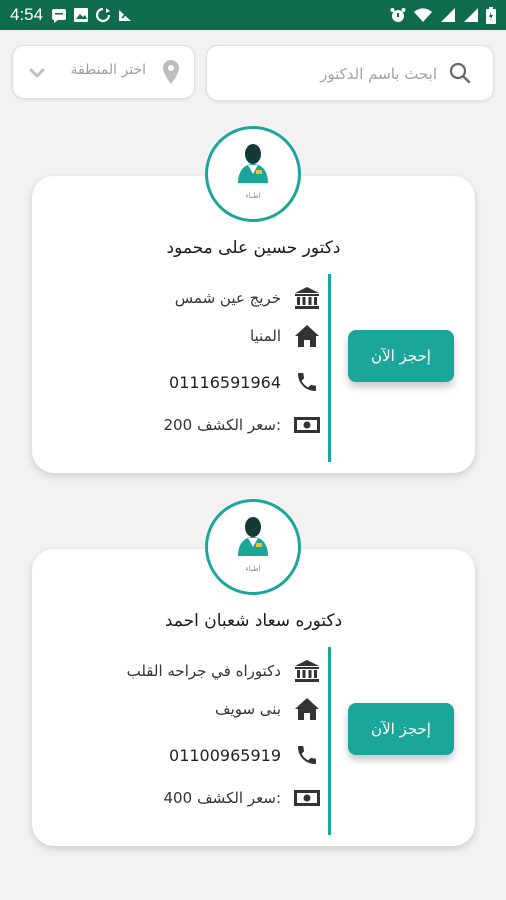 The height and width of the screenshot is (900, 506). I want to click on message-icon, so click(59, 15).